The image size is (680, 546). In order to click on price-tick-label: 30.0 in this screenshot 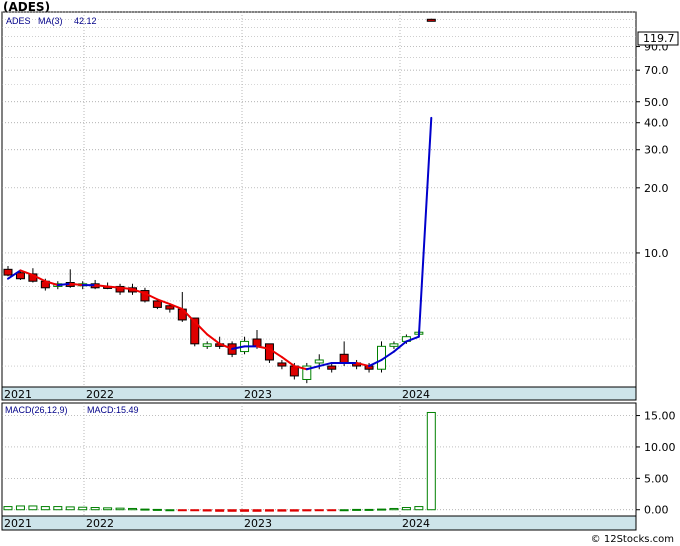, I will do `click(656, 150)`.